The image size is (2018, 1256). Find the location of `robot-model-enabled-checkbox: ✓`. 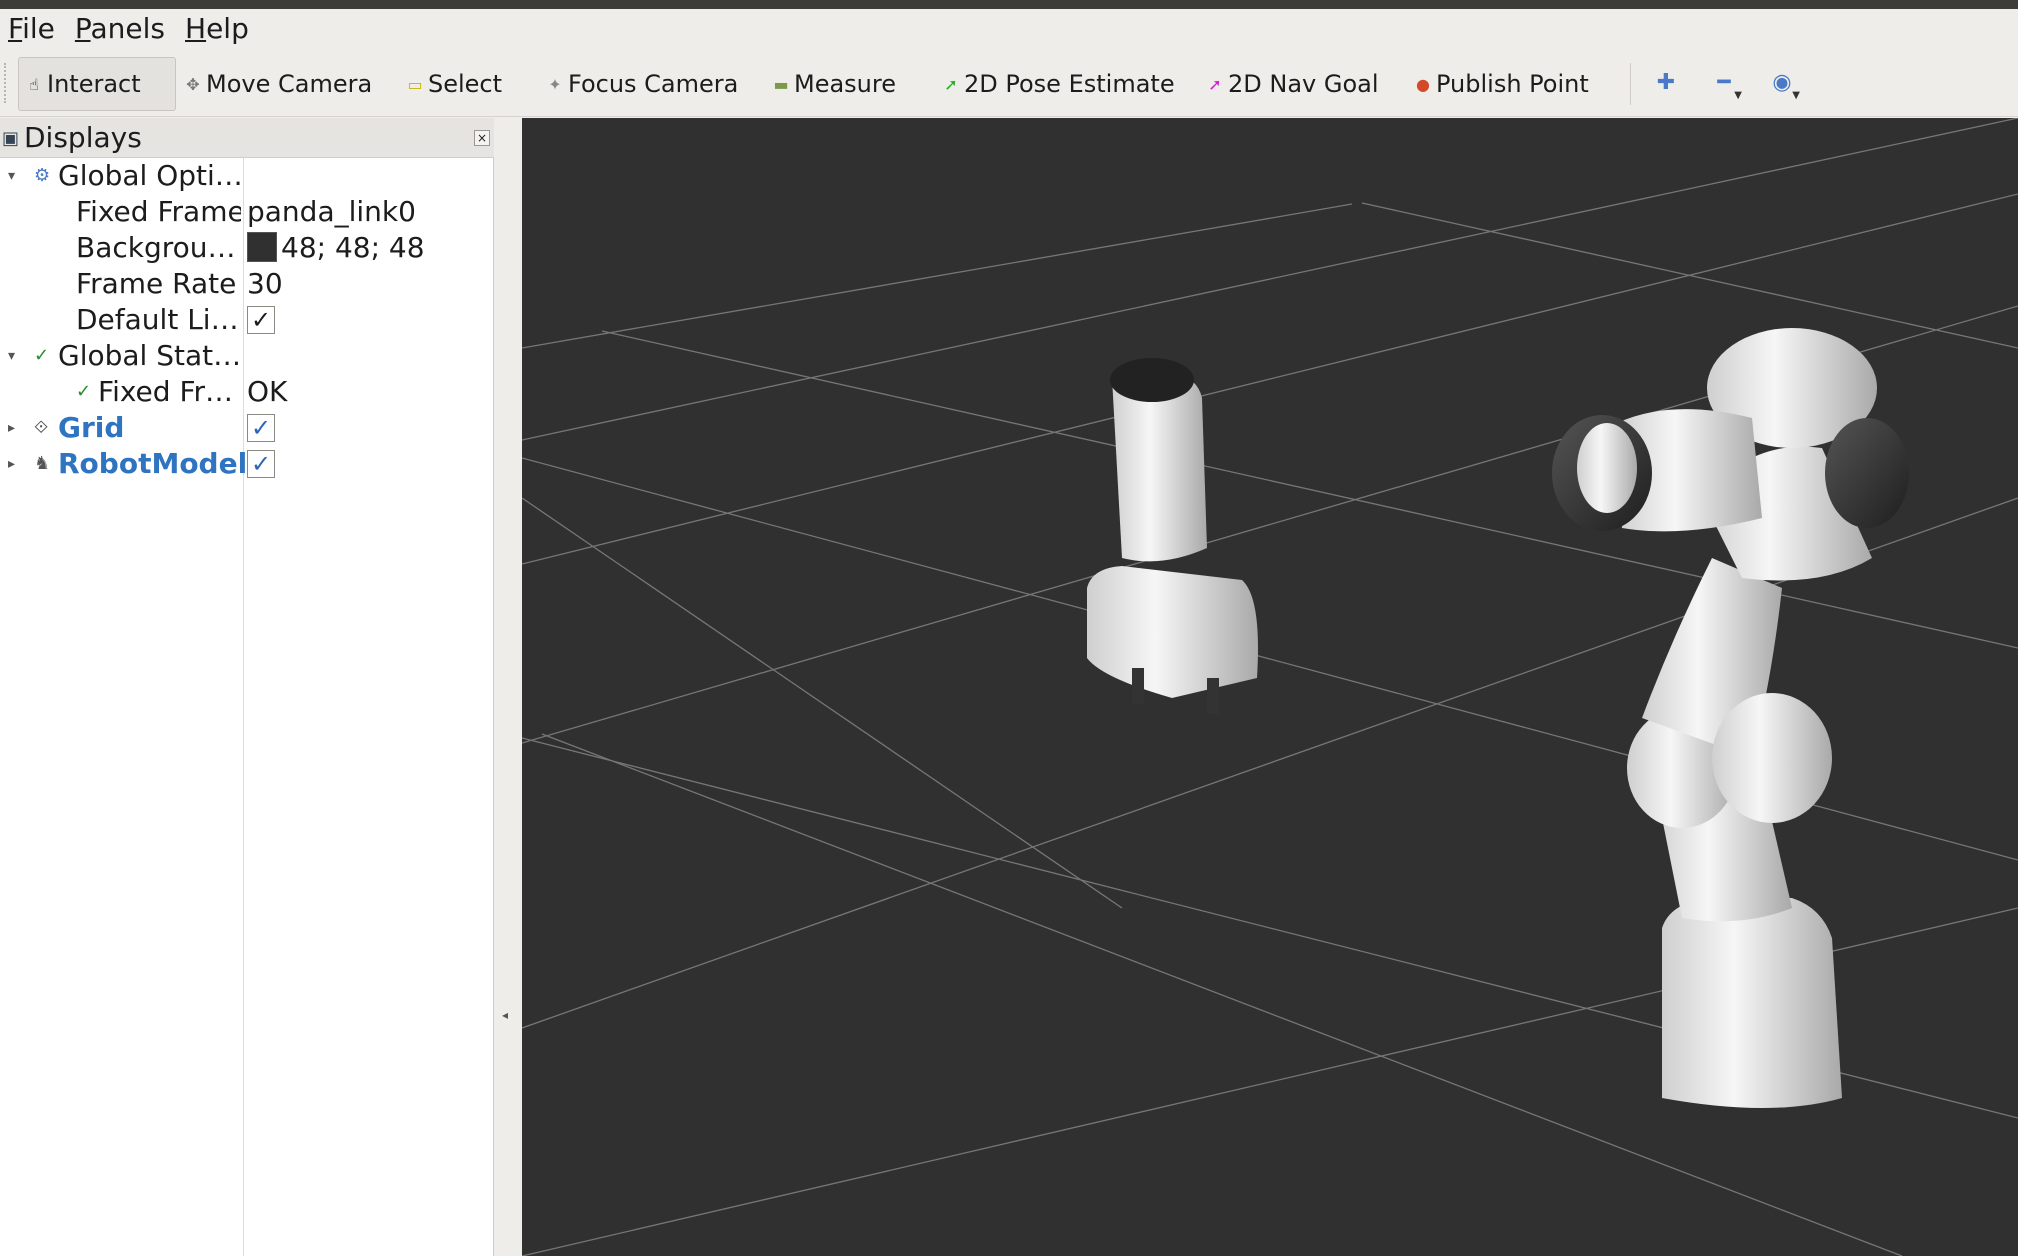

robot-model-enabled-checkbox: ✓ is located at coordinates (261, 464).